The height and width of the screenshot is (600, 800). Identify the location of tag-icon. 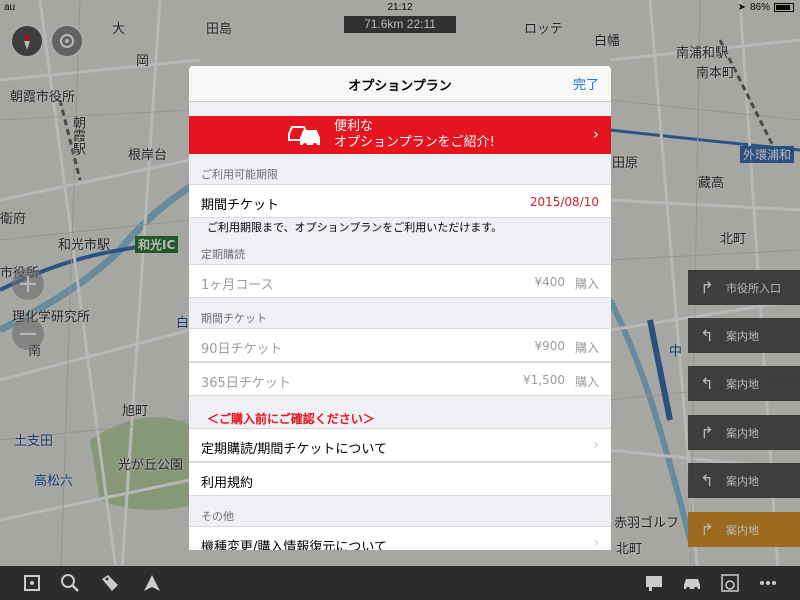
(110, 583).